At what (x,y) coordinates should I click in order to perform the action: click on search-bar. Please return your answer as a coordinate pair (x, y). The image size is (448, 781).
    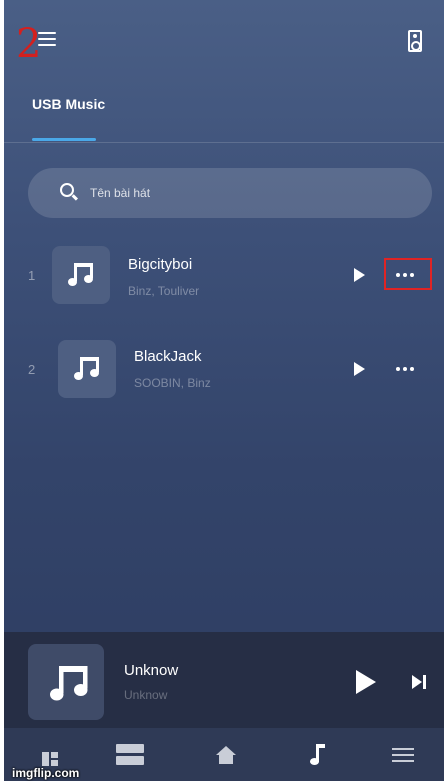
    Looking at the image, I should click on (230, 193).